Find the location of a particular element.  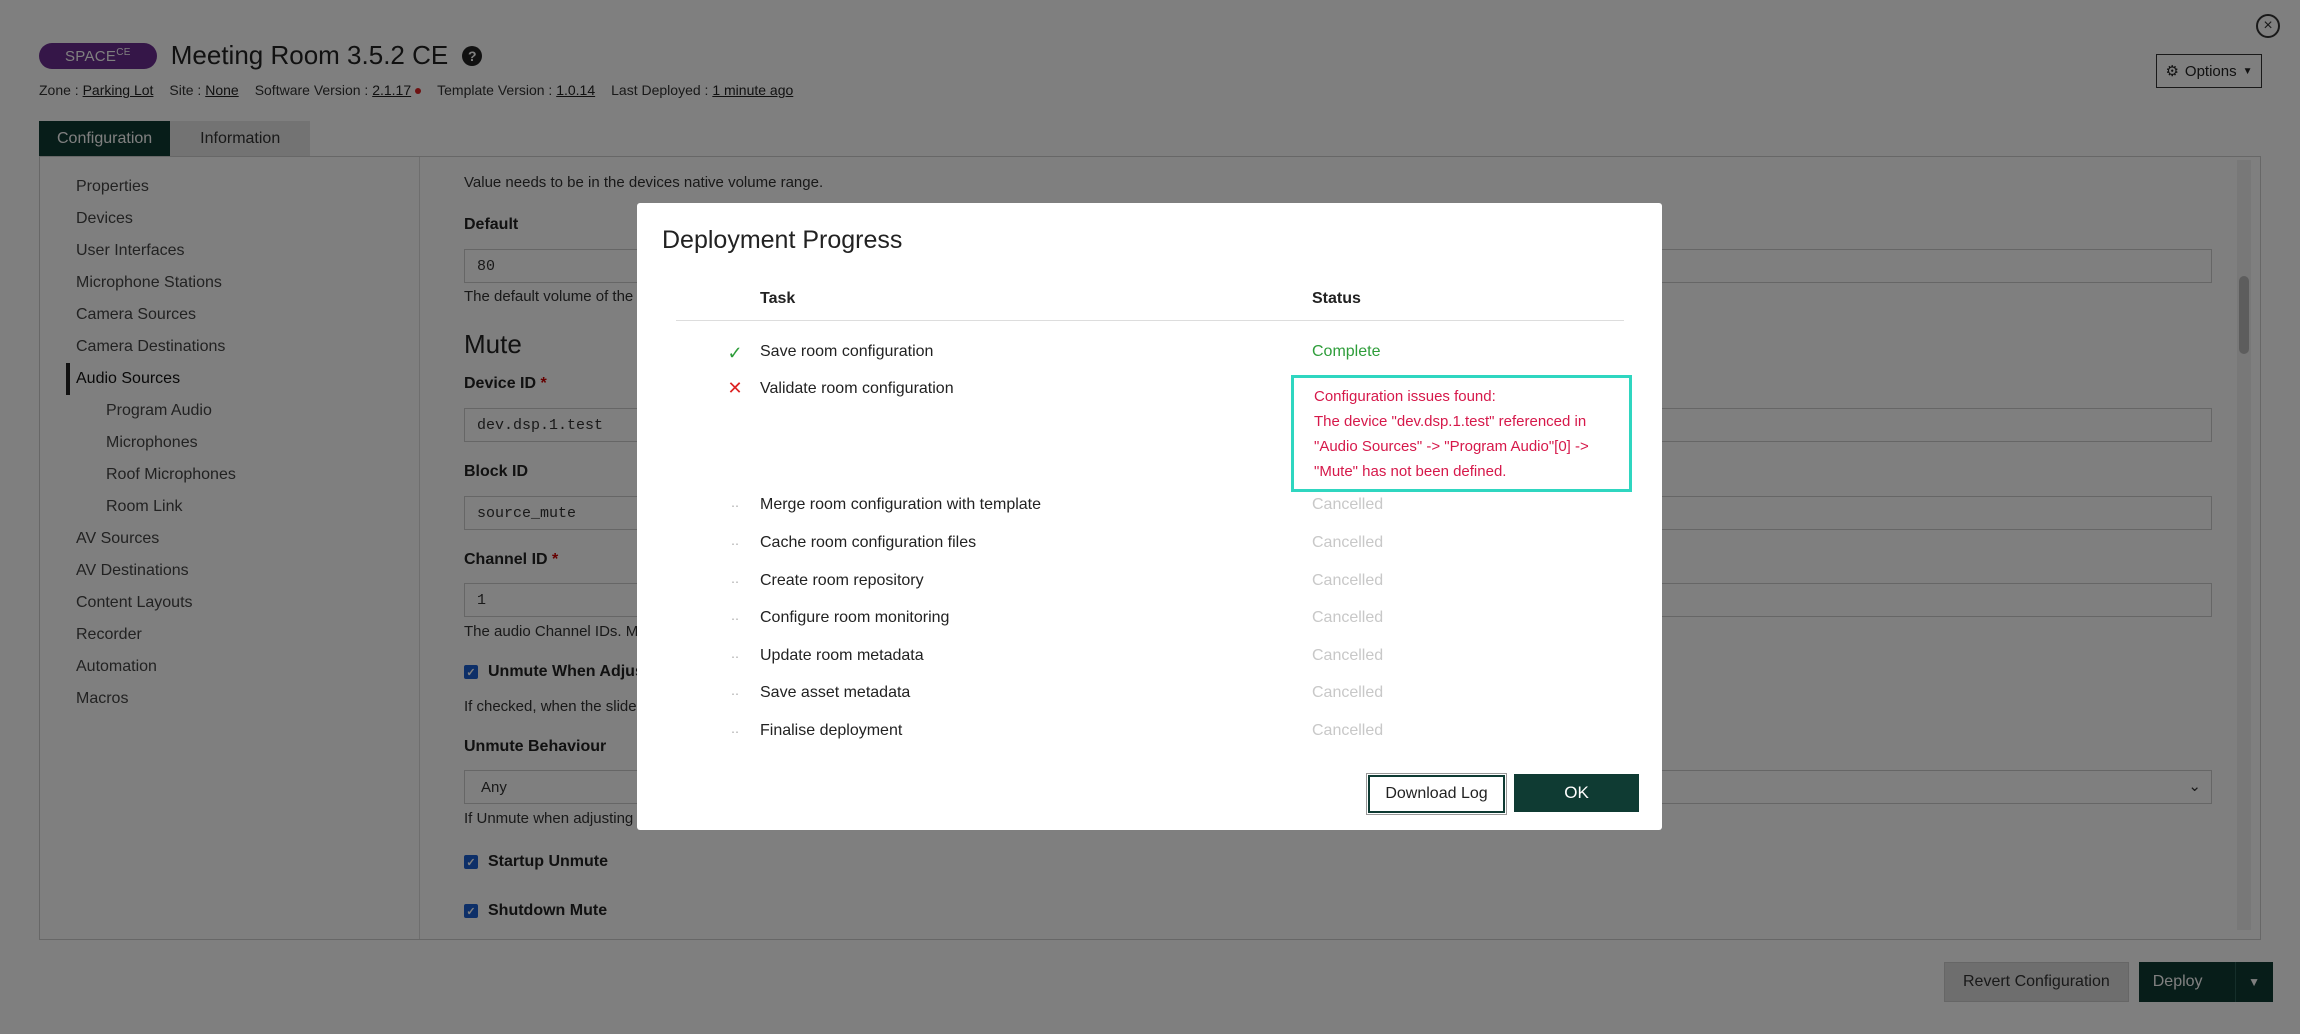

column-header-task: Task is located at coordinates (778, 298).